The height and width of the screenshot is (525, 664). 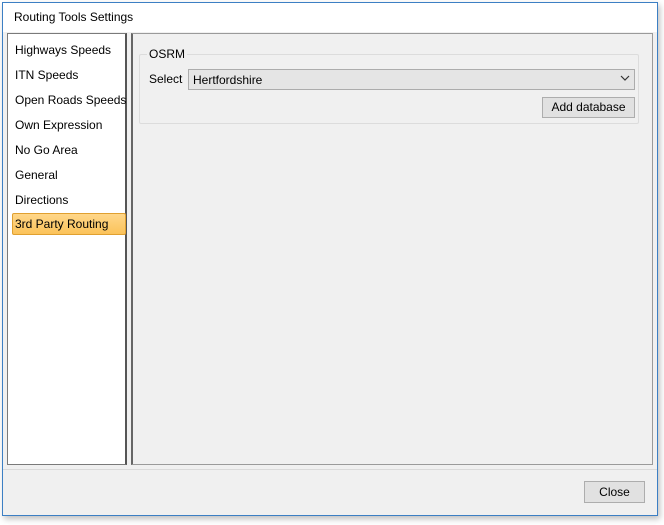 I want to click on nav-item-general: General, so click(x=69, y=175).